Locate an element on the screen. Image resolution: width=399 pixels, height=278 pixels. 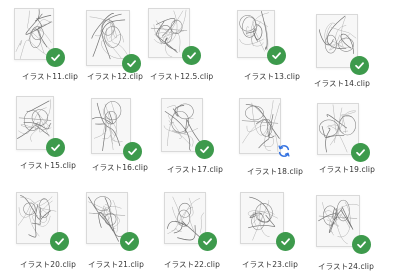
file-name-label: イラスト11.clip is located at coordinates (50, 76).